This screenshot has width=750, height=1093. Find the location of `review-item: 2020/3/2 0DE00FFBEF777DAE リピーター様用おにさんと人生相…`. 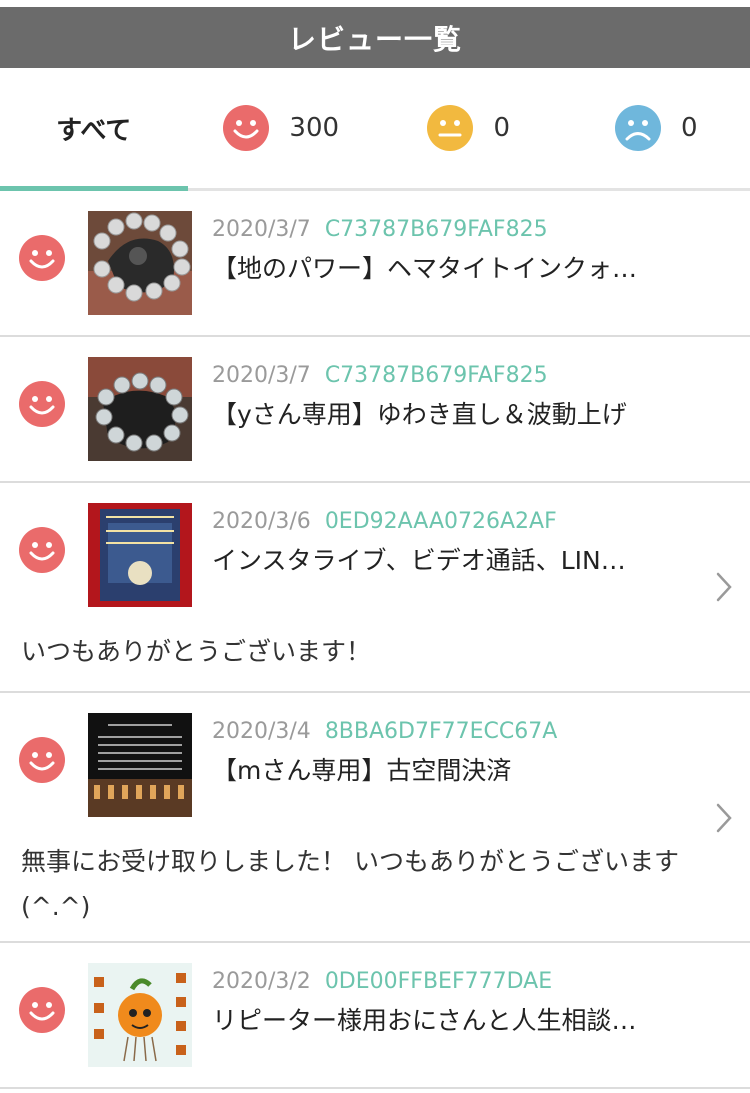

review-item: 2020/3/2 0DE00FFBEF777DAE リピーター様用おにさんと人生相… is located at coordinates (375, 1016).